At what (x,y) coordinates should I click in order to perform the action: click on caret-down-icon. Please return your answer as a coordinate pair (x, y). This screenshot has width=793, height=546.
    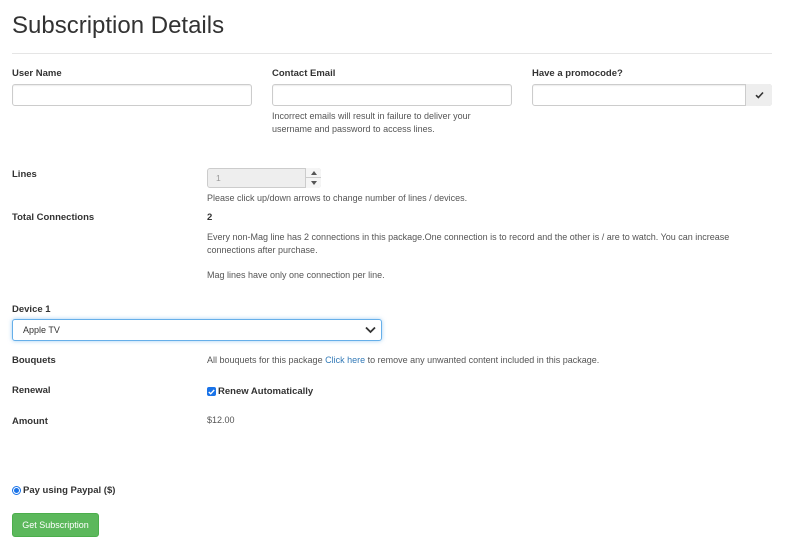
    Looking at the image, I should click on (313, 182).